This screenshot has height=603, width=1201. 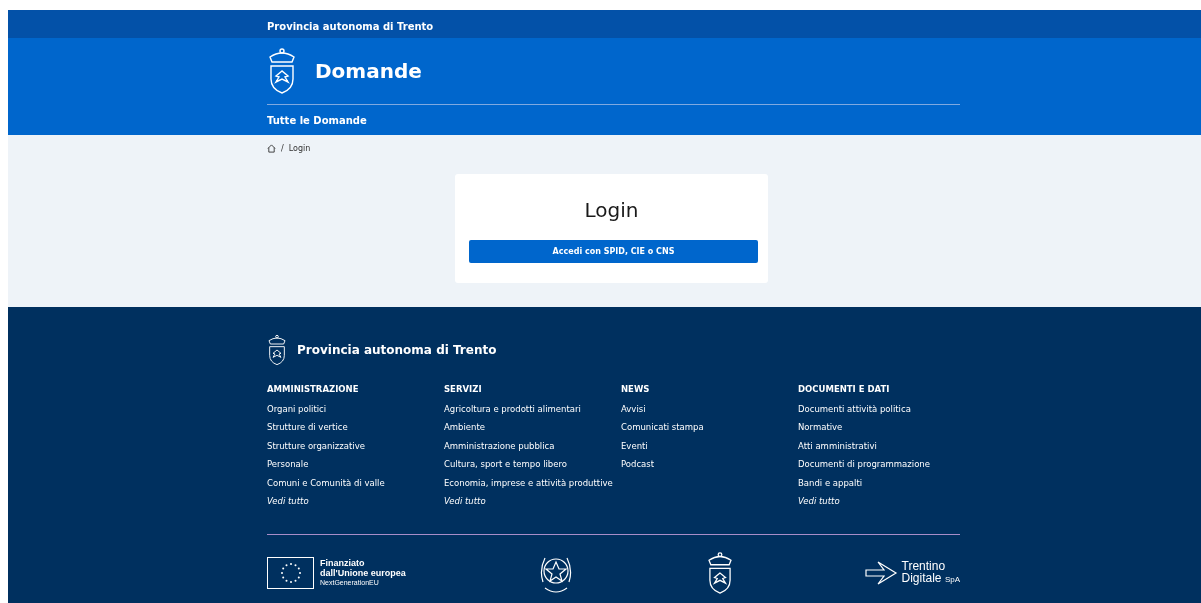 What do you see at coordinates (611, 210) in the screenshot?
I see `login-title: Login` at bounding box center [611, 210].